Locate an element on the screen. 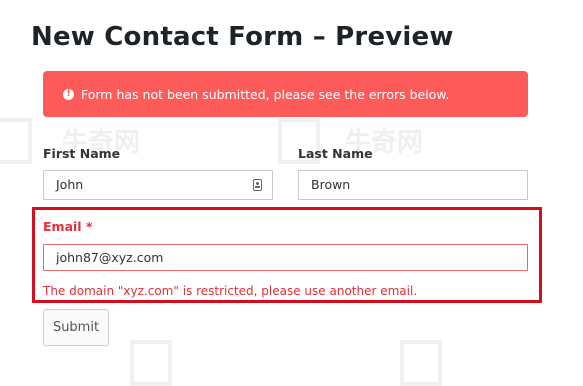 The width and height of the screenshot is (583, 386). email-label: Email * is located at coordinates (68, 226).